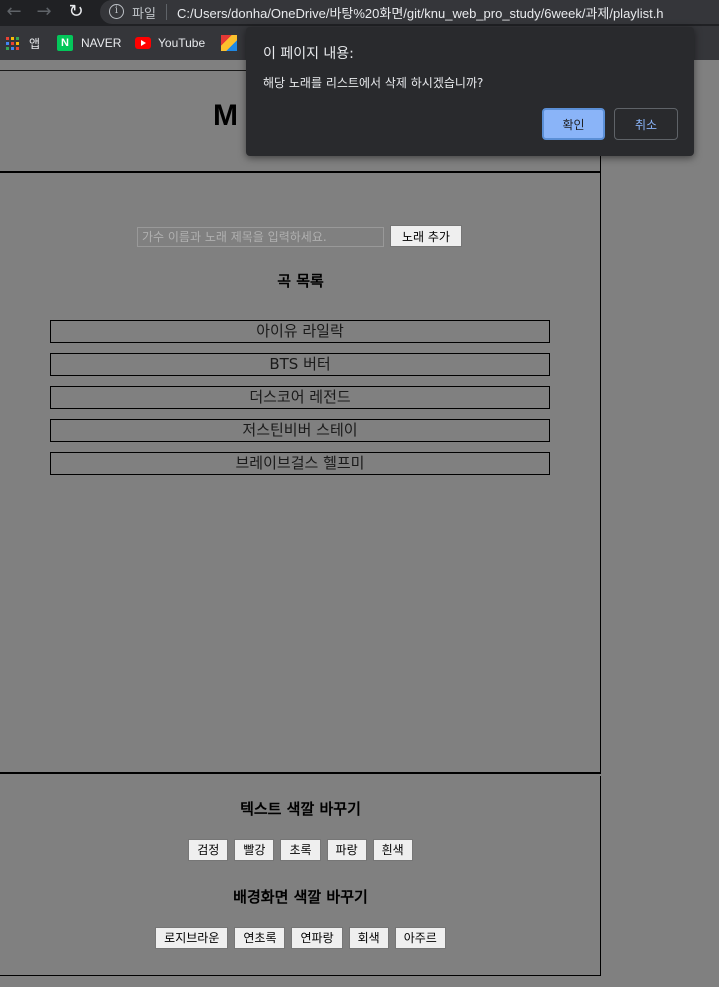 The image size is (719, 987). What do you see at coordinates (300, 331) in the screenshot?
I see `song-item: 아이유 라일락` at bounding box center [300, 331].